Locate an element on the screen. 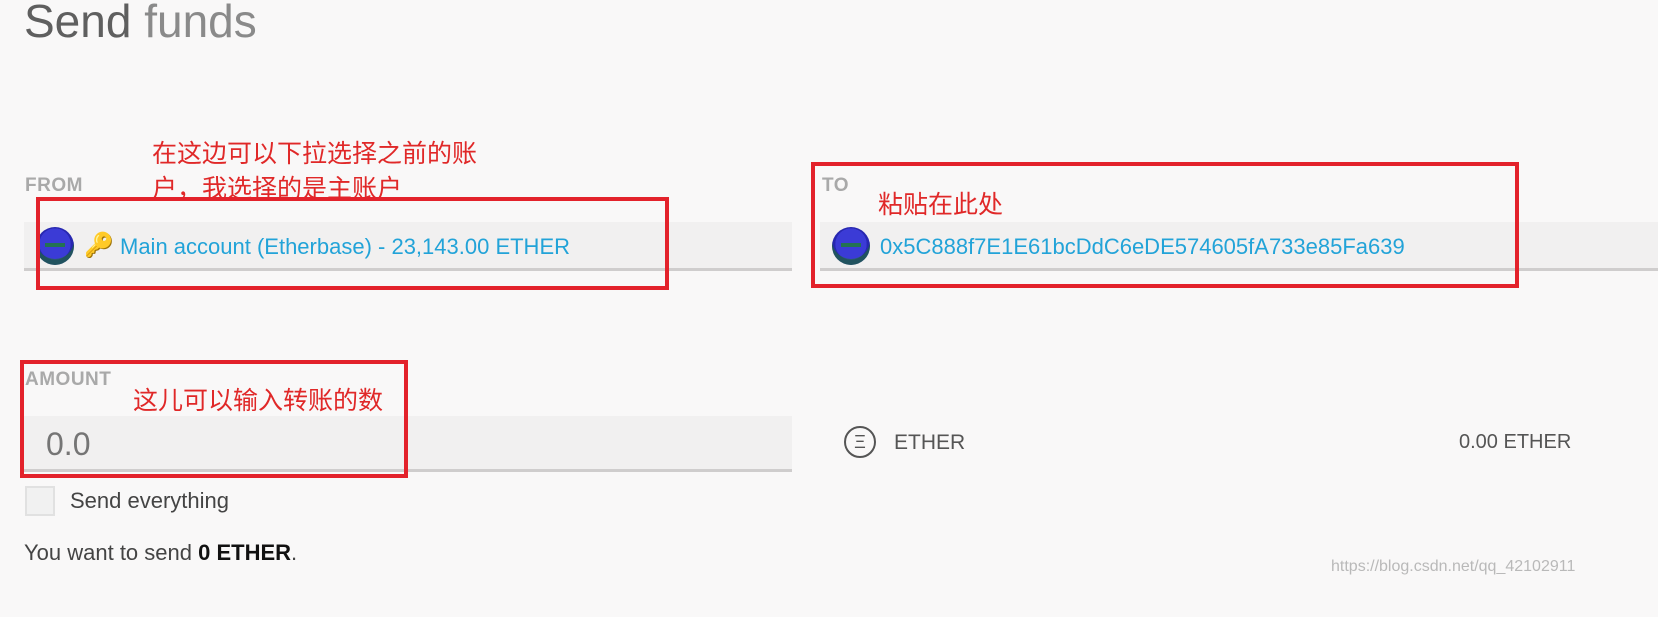  page-title-bold: Send is located at coordinates (78, 23).